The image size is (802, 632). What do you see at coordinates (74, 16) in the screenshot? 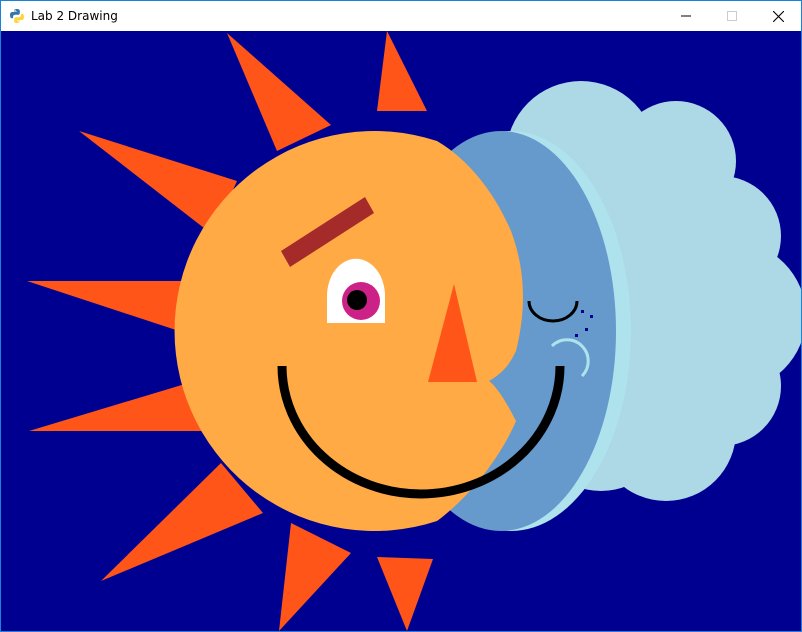
I see `window-title: Lab 2 Drawing` at bounding box center [74, 16].